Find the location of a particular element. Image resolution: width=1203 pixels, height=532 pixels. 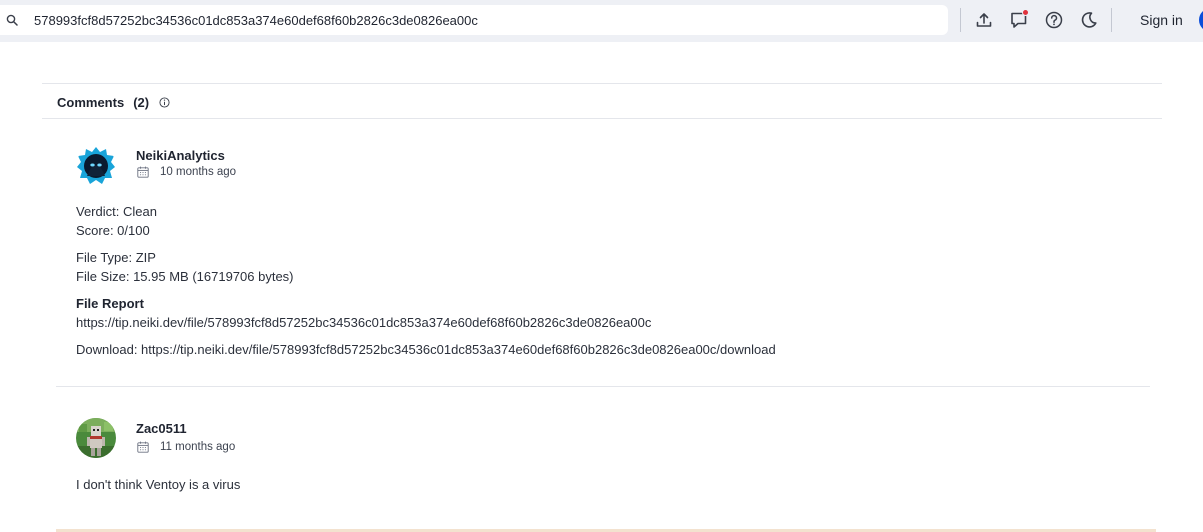

comment-date: 11 months ago is located at coordinates (186, 447).